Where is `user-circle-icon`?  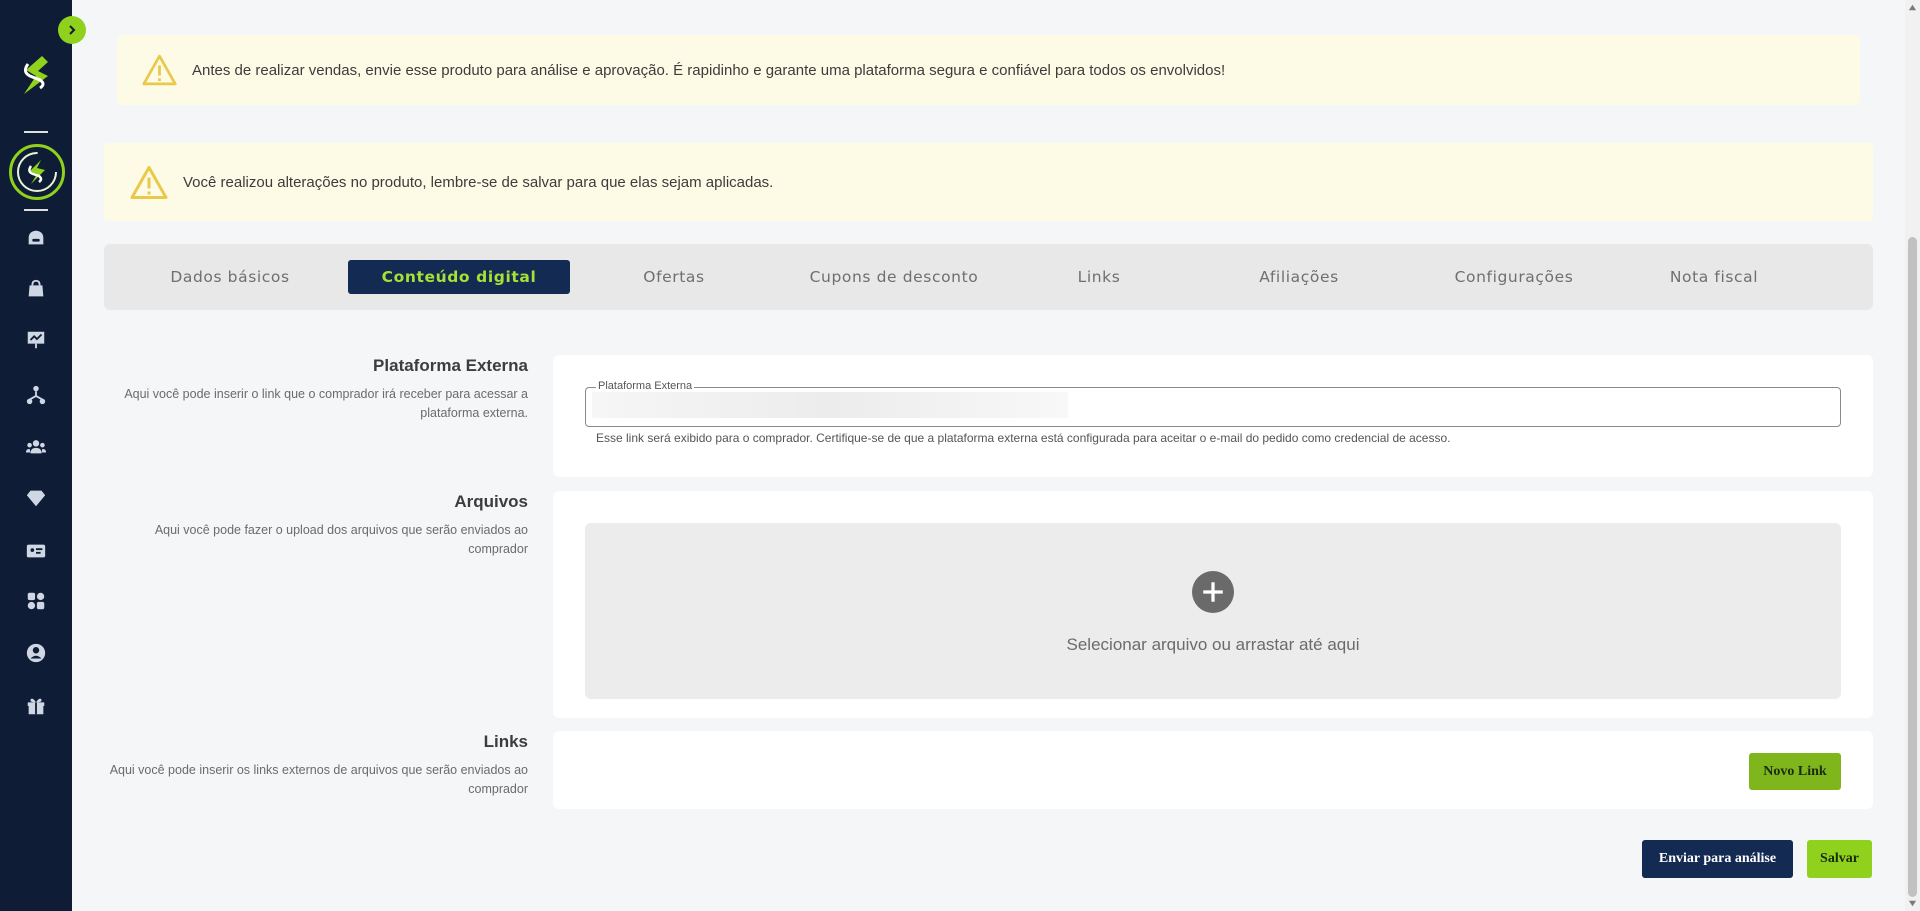 user-circle-icon is located at coordinates (36, 653).